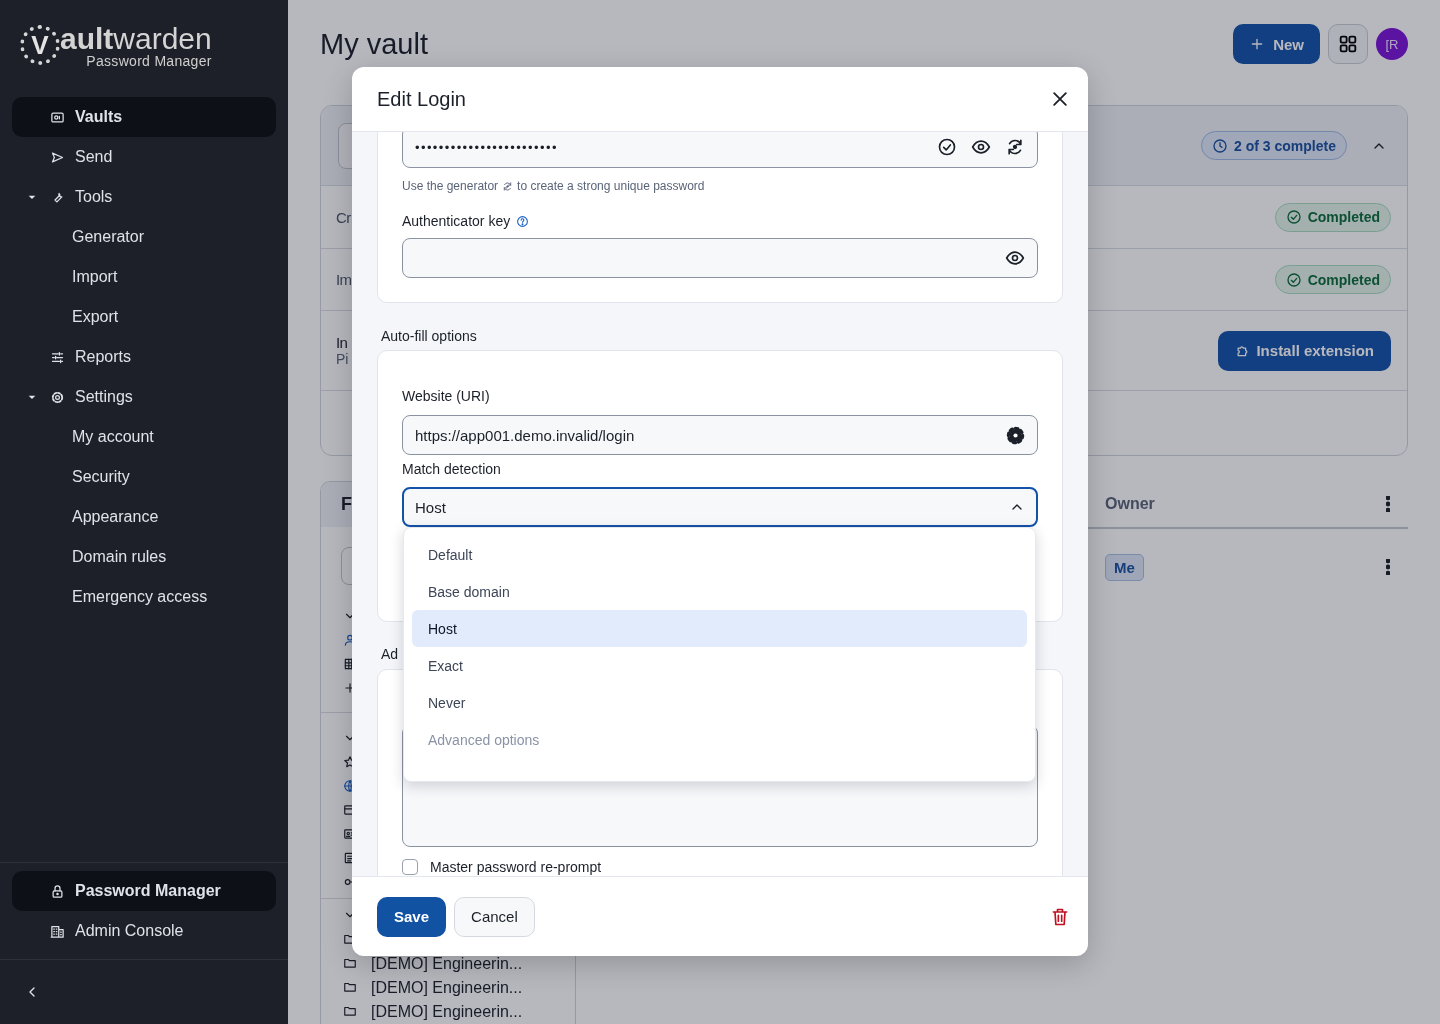  Describe the element at coordinates (1220, 145) in the screenshot. I see `clock-icon` at that location.